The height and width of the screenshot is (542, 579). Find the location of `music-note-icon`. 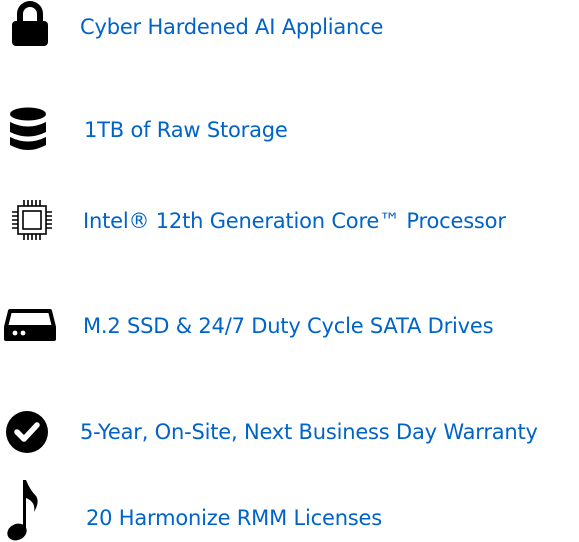

music-note-icon is located at coordinates (22, 510).